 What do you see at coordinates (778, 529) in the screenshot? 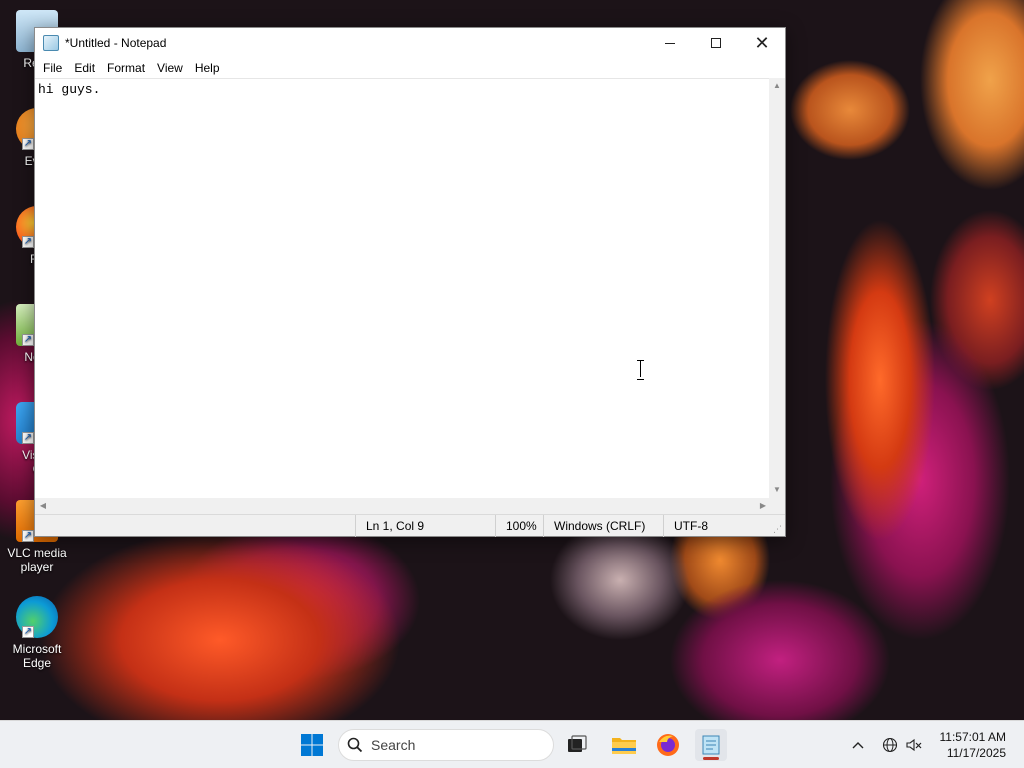
I see `resize-grip-icon: ⋰` at bounding box center [778, 529].